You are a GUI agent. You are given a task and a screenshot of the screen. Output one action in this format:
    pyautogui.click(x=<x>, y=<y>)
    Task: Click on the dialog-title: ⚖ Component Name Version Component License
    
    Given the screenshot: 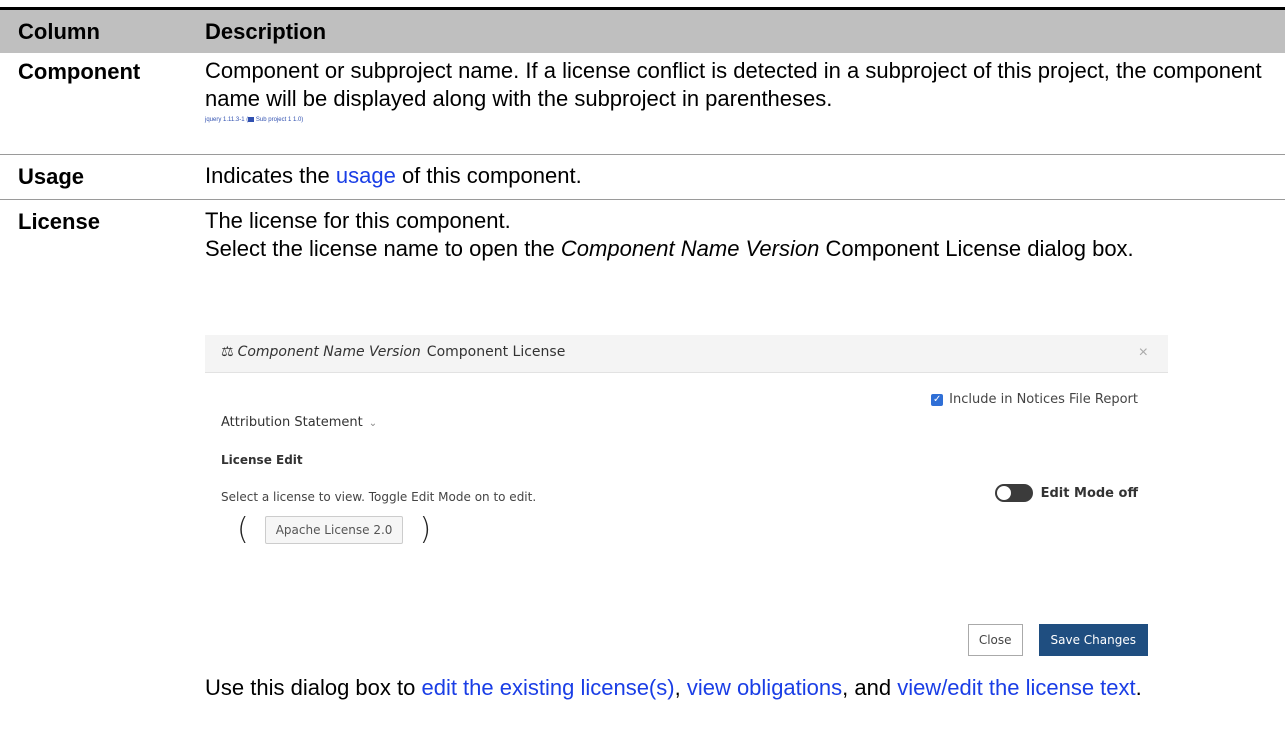 What is the action you would take?
    pyautogui.click(x=393, y=352)
    